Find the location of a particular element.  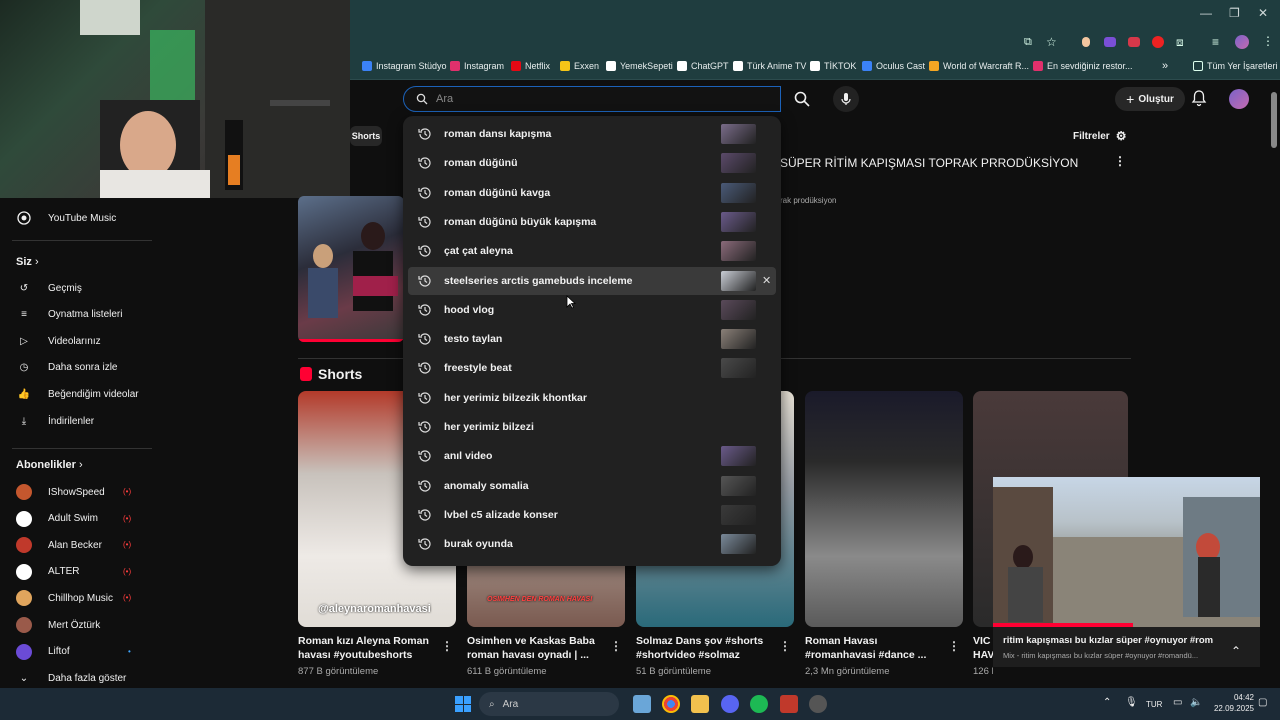

language-indicator: TUR is located at coordinates (1154, 704).